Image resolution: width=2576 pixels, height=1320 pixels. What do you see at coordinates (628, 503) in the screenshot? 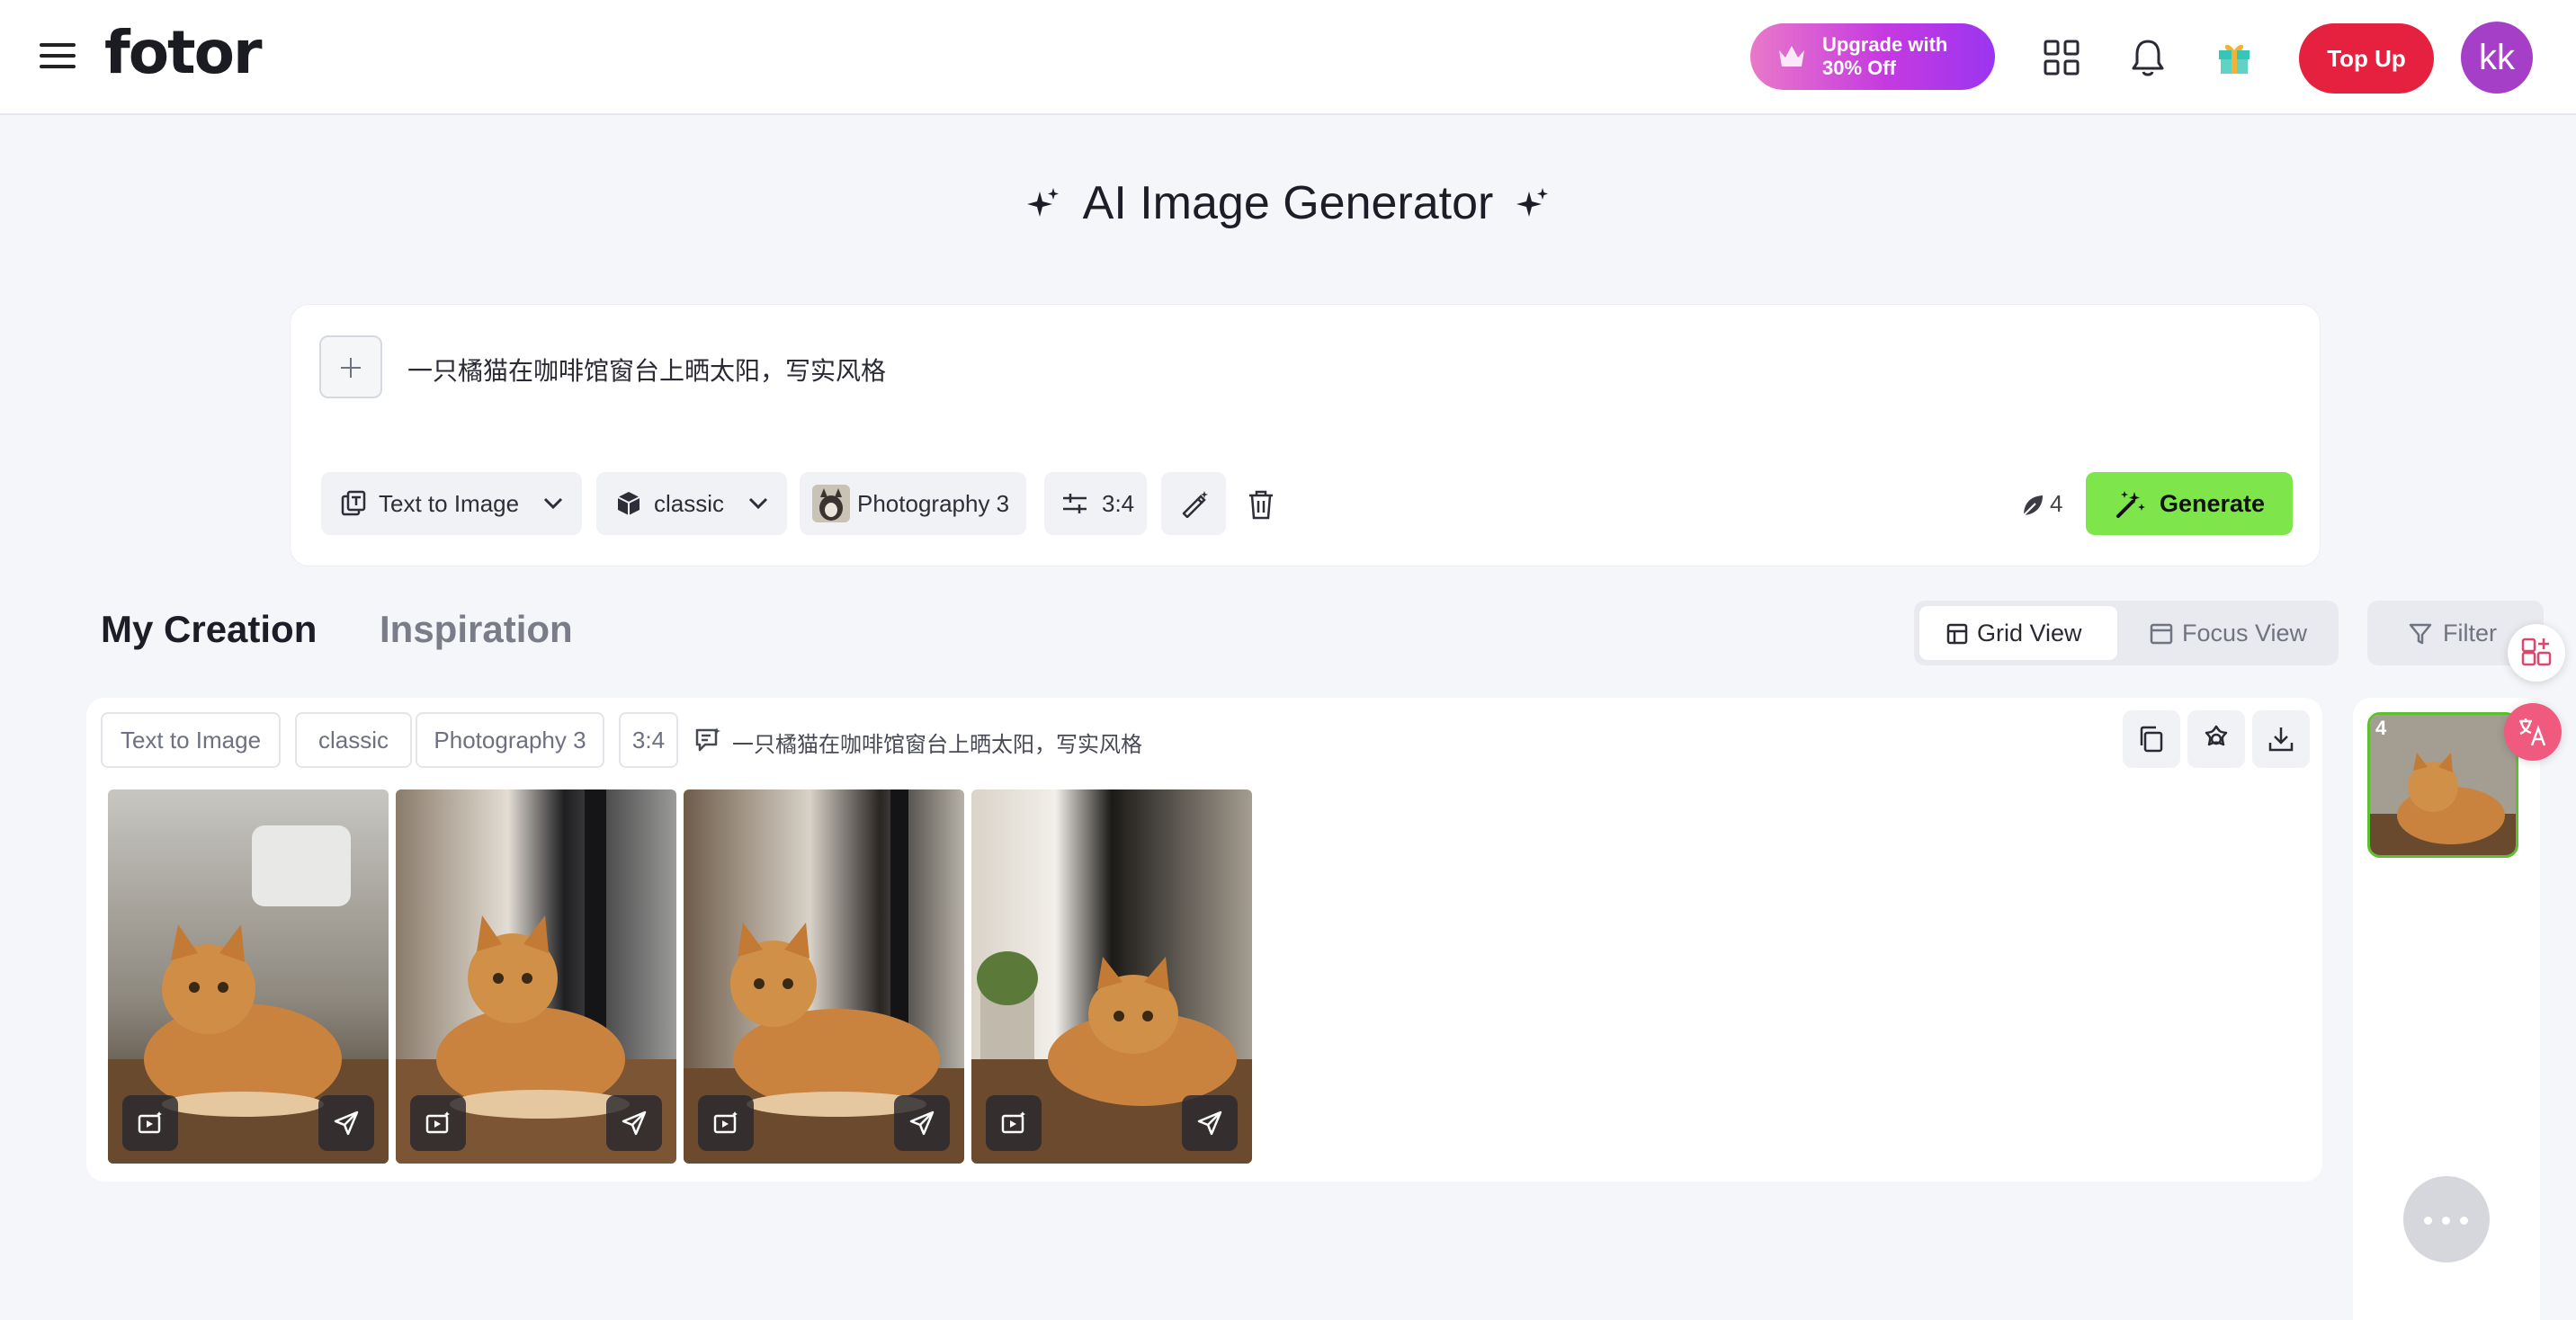
I see `cube-icon` at bounding box center [628, 503].